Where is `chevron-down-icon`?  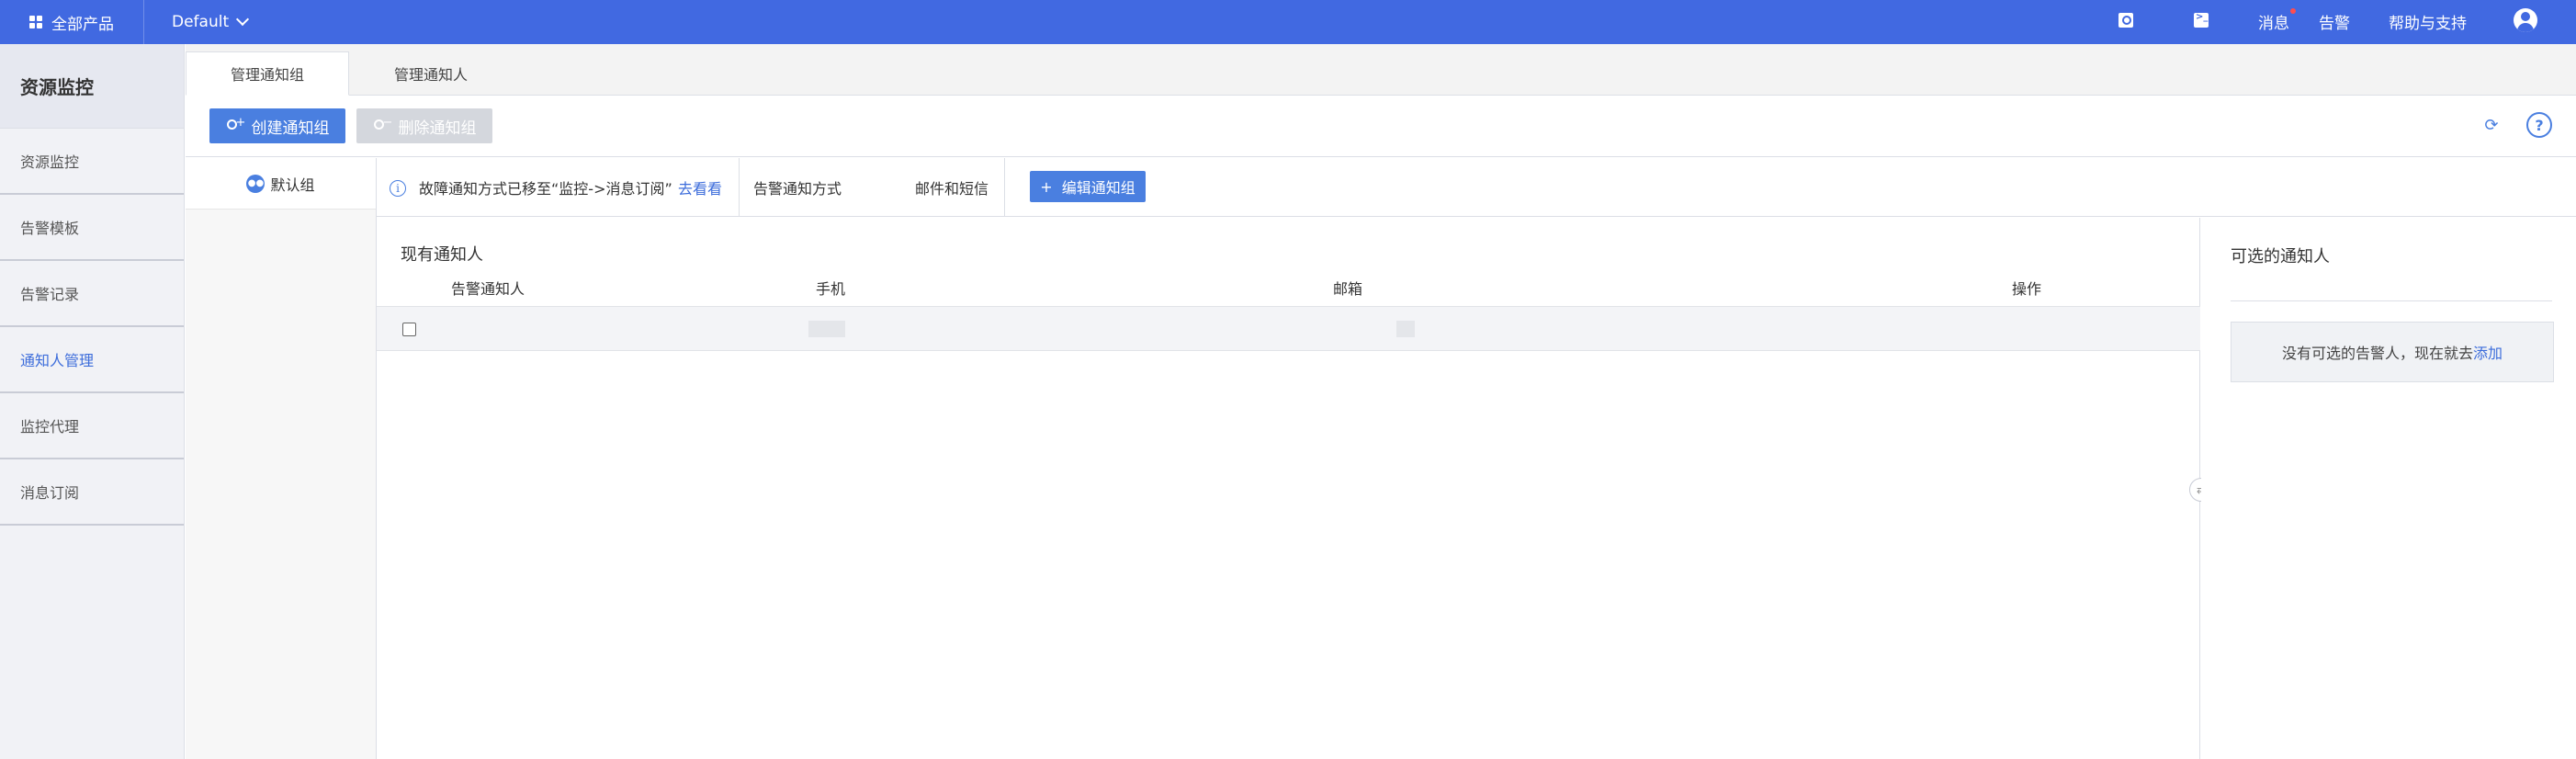 chevron-down-icon is located at coordinates (243, 19).